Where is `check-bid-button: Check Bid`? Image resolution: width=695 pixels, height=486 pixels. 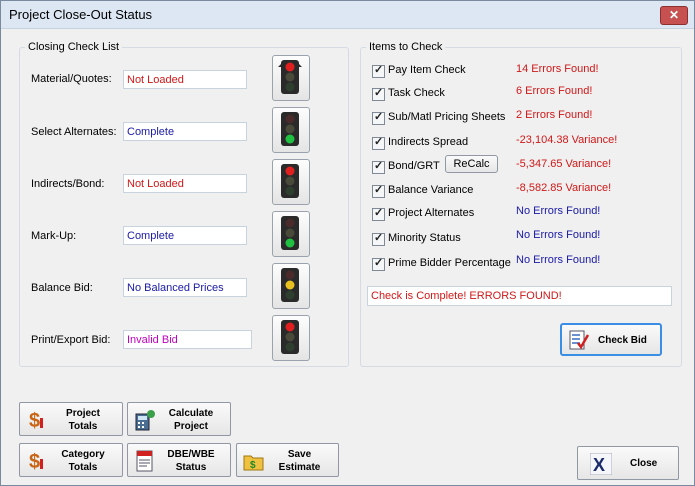 check-bid-button: Check Bid is located at coordinates (611, 339).